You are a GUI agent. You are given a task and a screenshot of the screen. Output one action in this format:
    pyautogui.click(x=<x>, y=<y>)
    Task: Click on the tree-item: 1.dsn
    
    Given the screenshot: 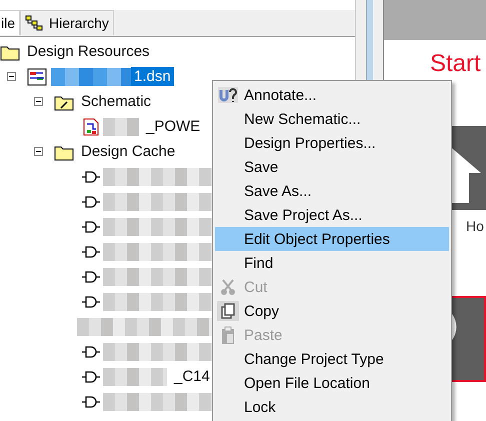 What is the action you would take?
    pyautogui.click(x=152, y=76)
    